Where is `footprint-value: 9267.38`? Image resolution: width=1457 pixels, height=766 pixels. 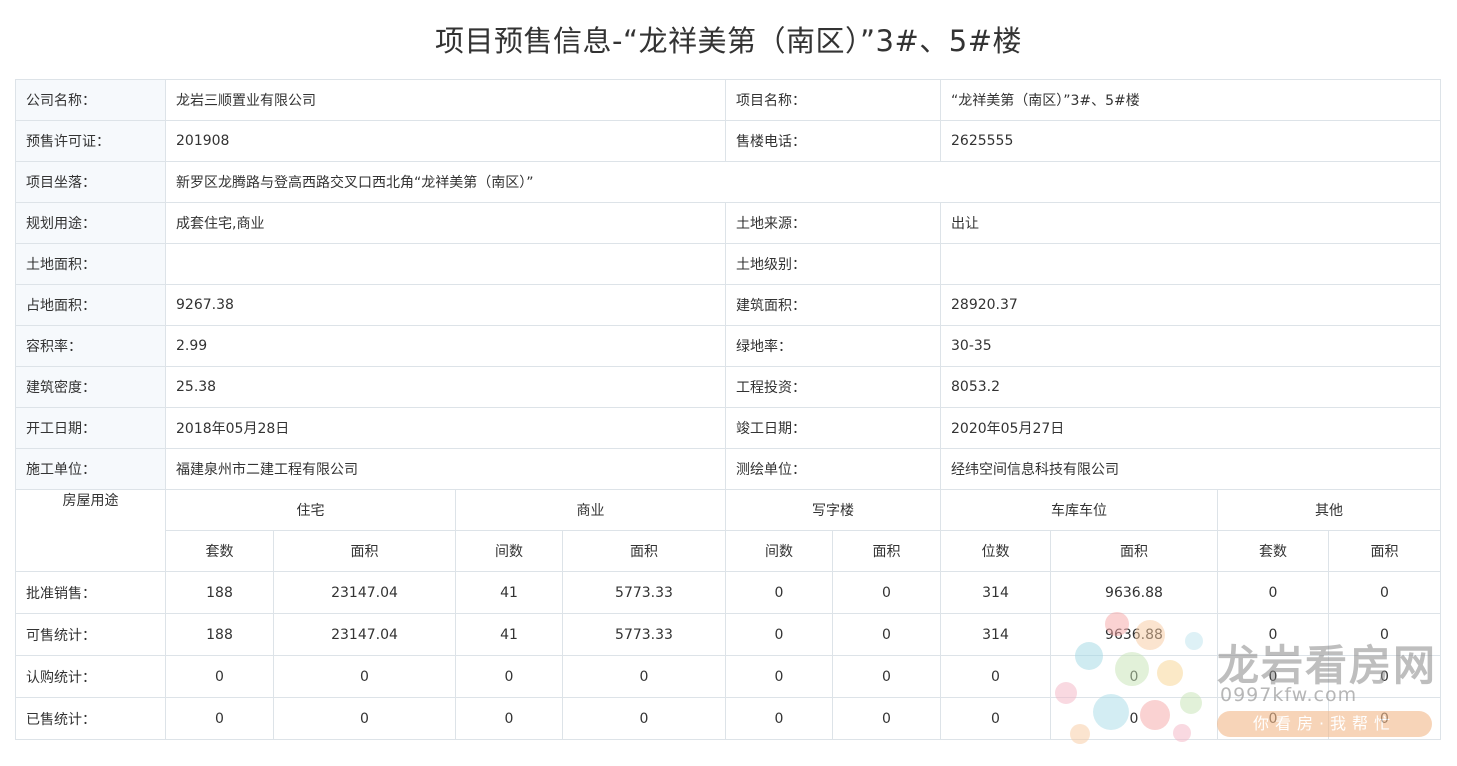
footprint-value: 9267.38 is located at coordinates (445, 305).